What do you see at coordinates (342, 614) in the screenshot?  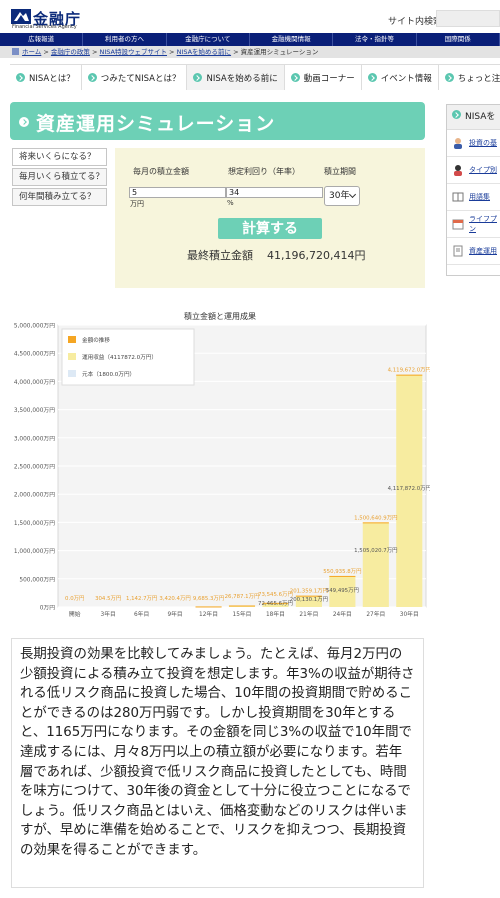 I see `x-tick-label: 24年目` at bounding box center [342, 614].